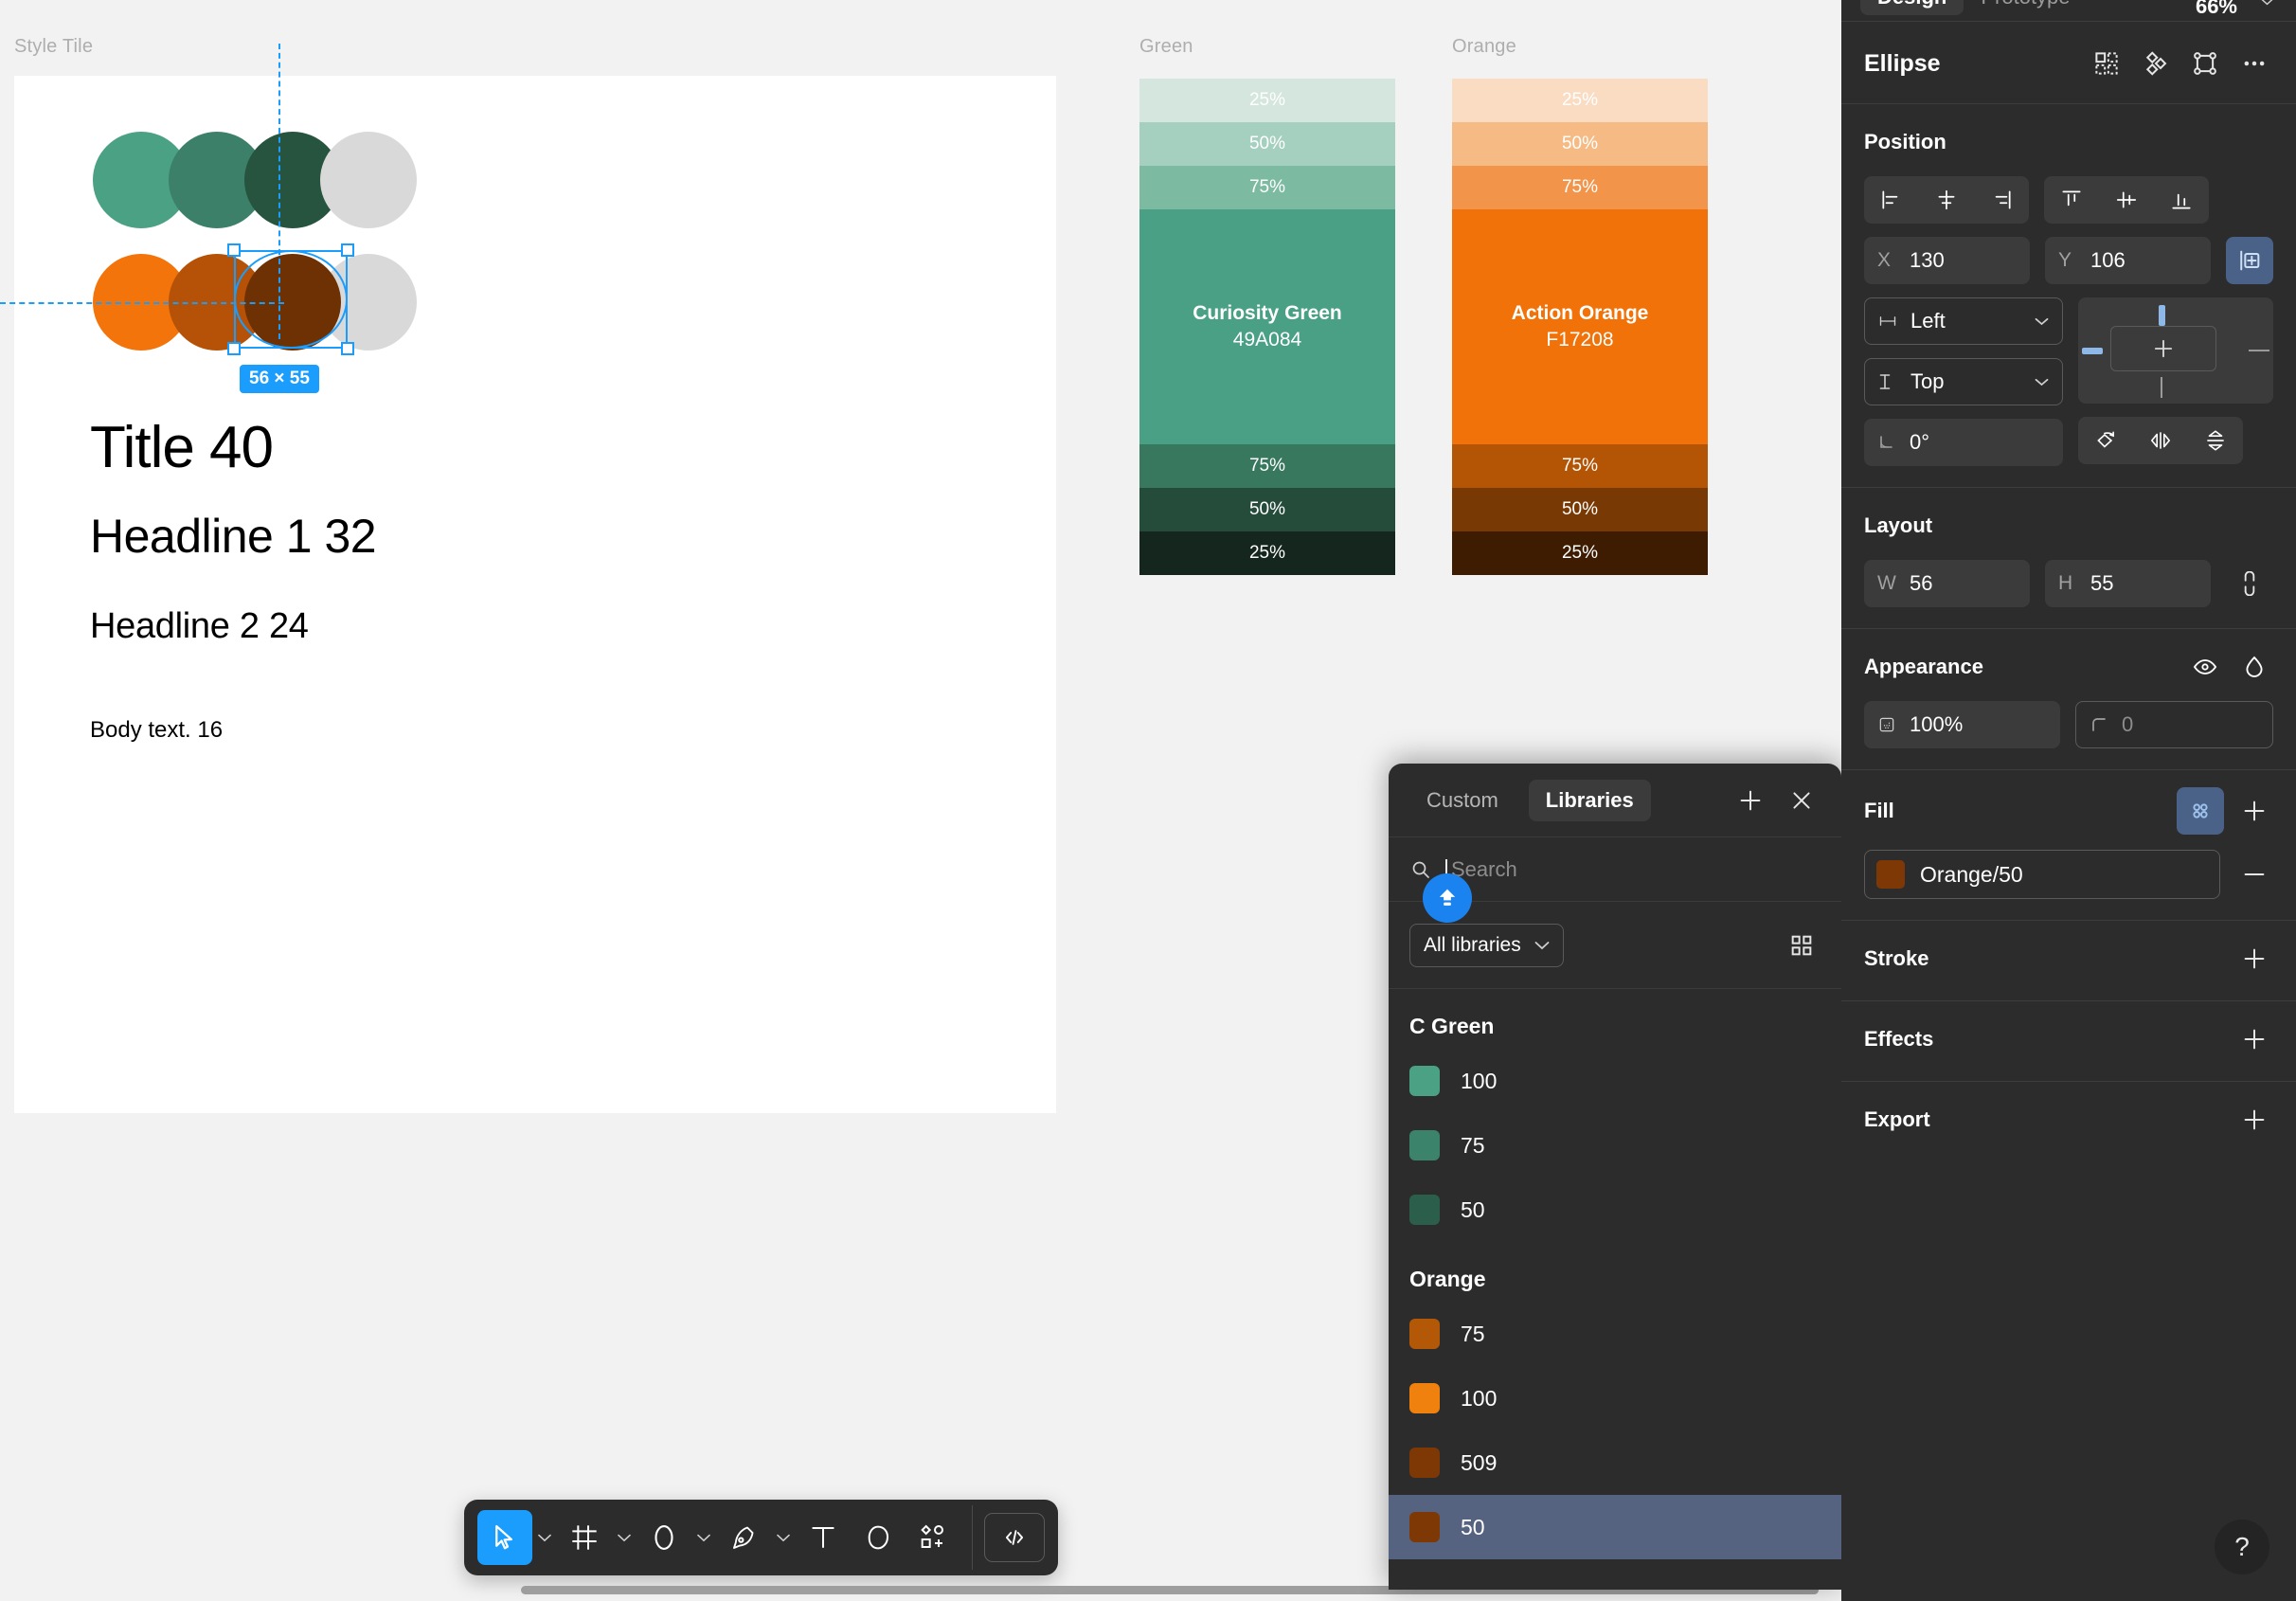  Describe the element at coordinates (1589, 800) in the screenshot. I see `tab-libraries: Libraries` at that location.